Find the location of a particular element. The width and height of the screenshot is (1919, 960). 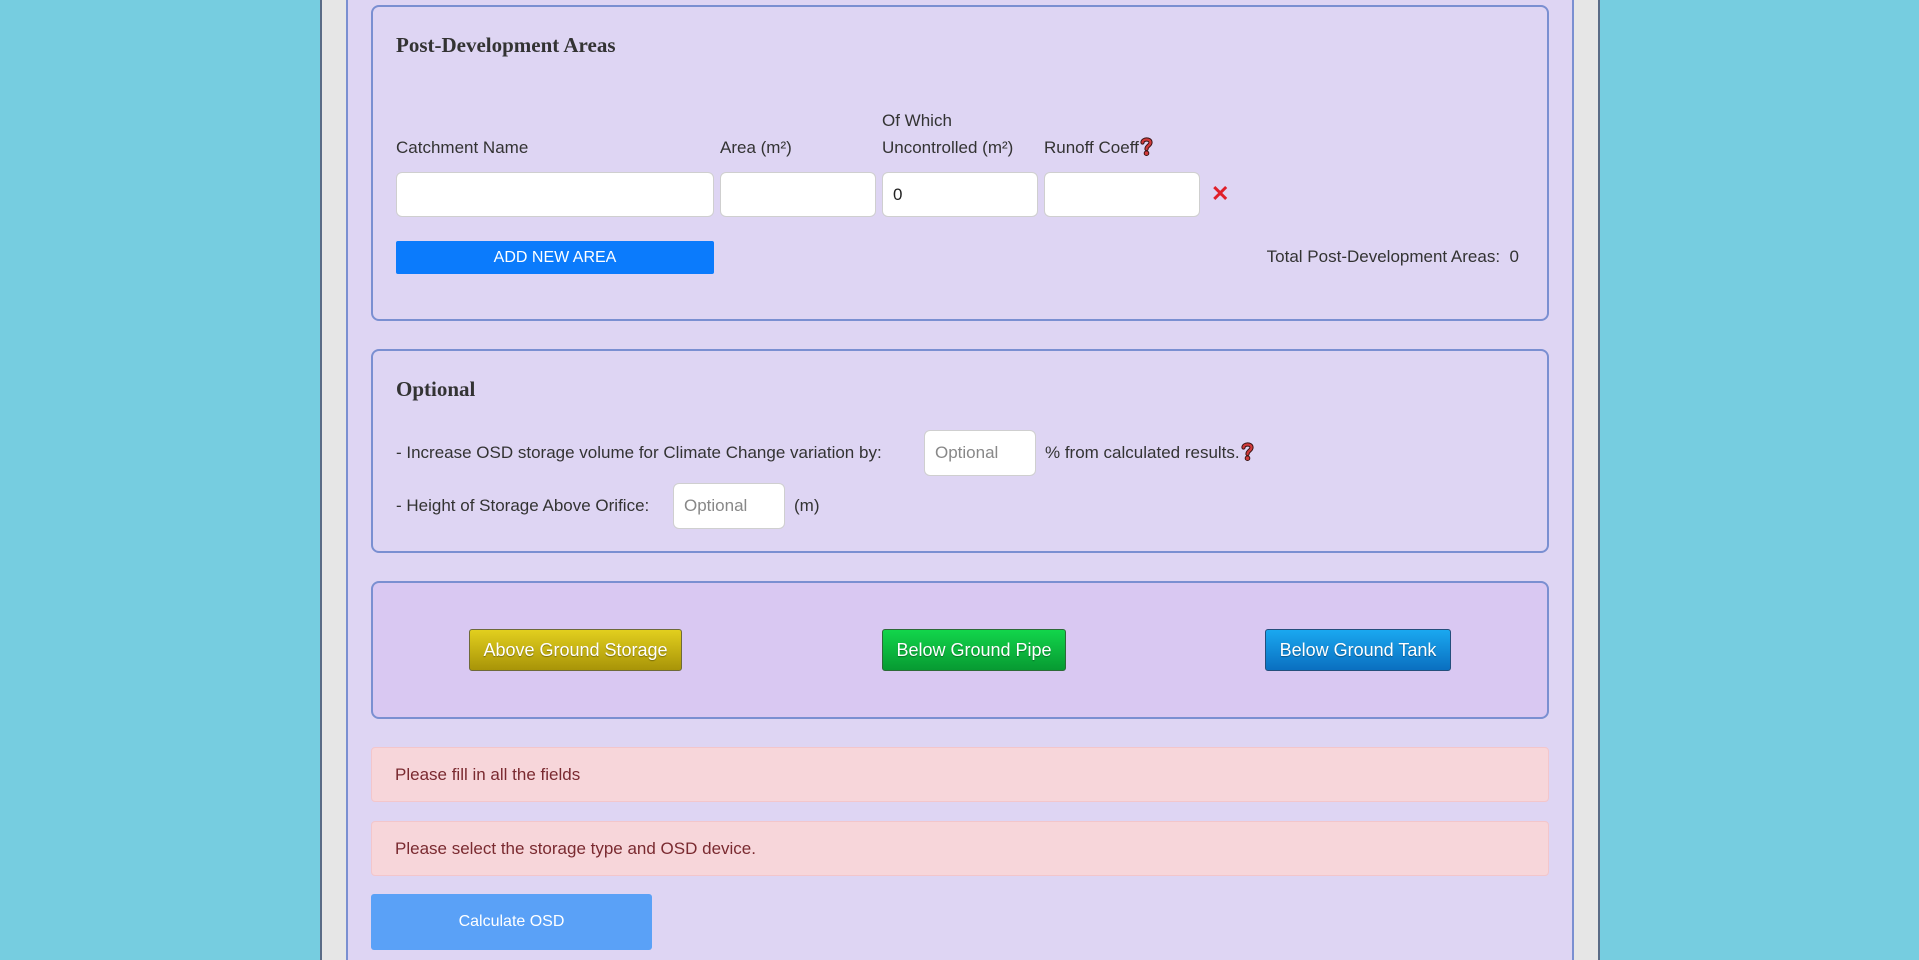

above-ground-storage-button: Above Ground Storage is located at coordinates (575, 650).